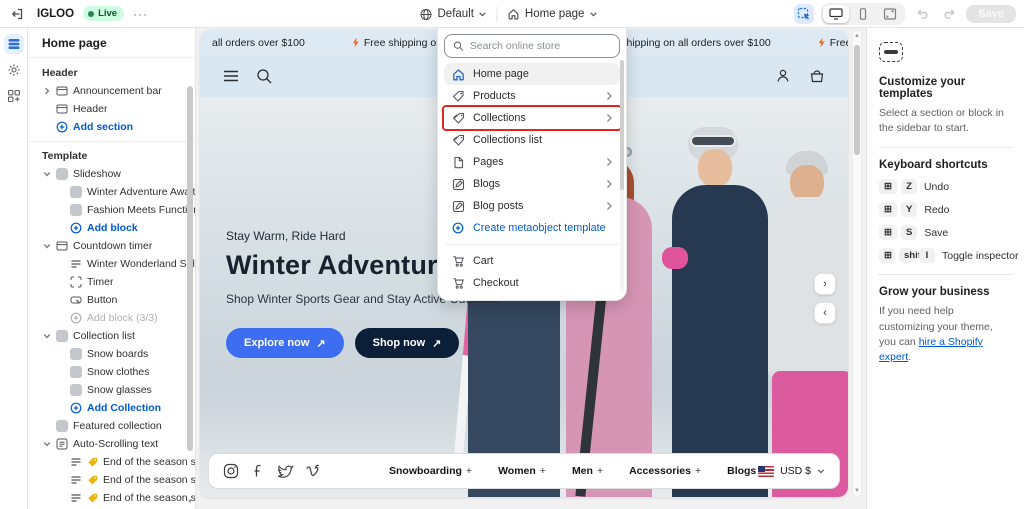 The height and width of the screenshot is (509, 1024). What do you see at coordinates (817, 76) in the screenshot?
I see `cart-bag-icon` at bounding box center [817, 76].